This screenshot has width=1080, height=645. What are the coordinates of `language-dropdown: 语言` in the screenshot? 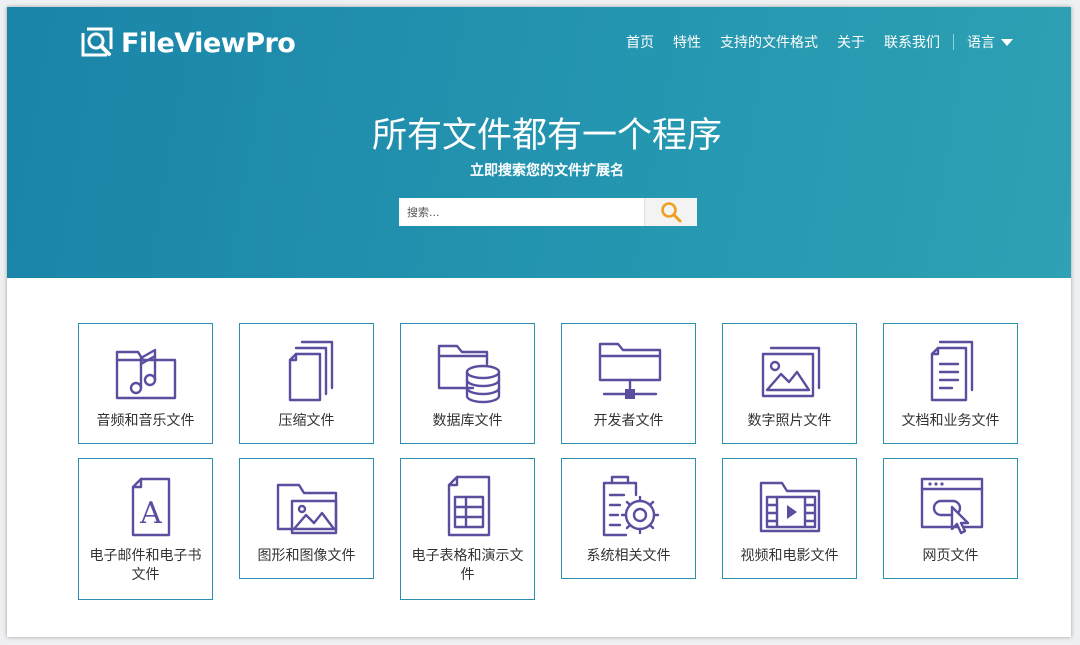 It's located at (990, 42).